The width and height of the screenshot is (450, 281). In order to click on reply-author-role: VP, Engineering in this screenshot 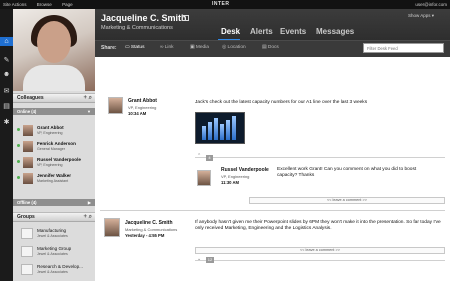, I will do `click(235, 176)`.